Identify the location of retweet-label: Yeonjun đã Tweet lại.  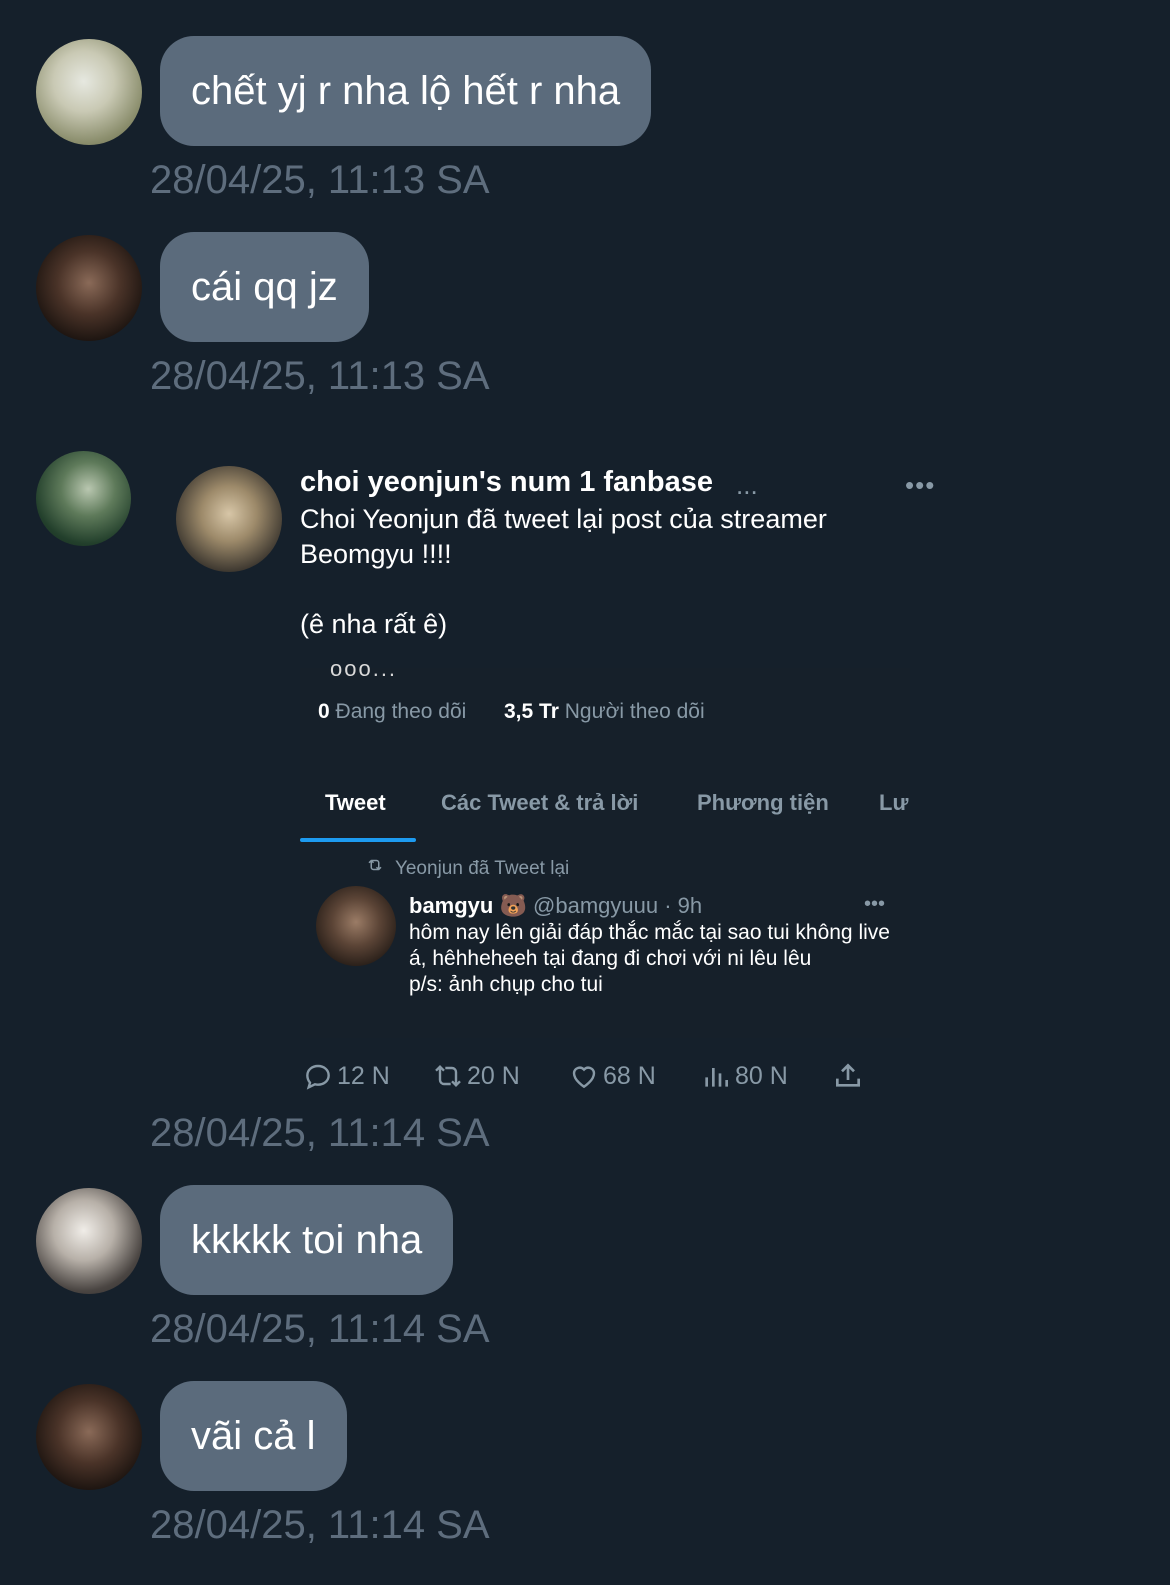
(482, 868).